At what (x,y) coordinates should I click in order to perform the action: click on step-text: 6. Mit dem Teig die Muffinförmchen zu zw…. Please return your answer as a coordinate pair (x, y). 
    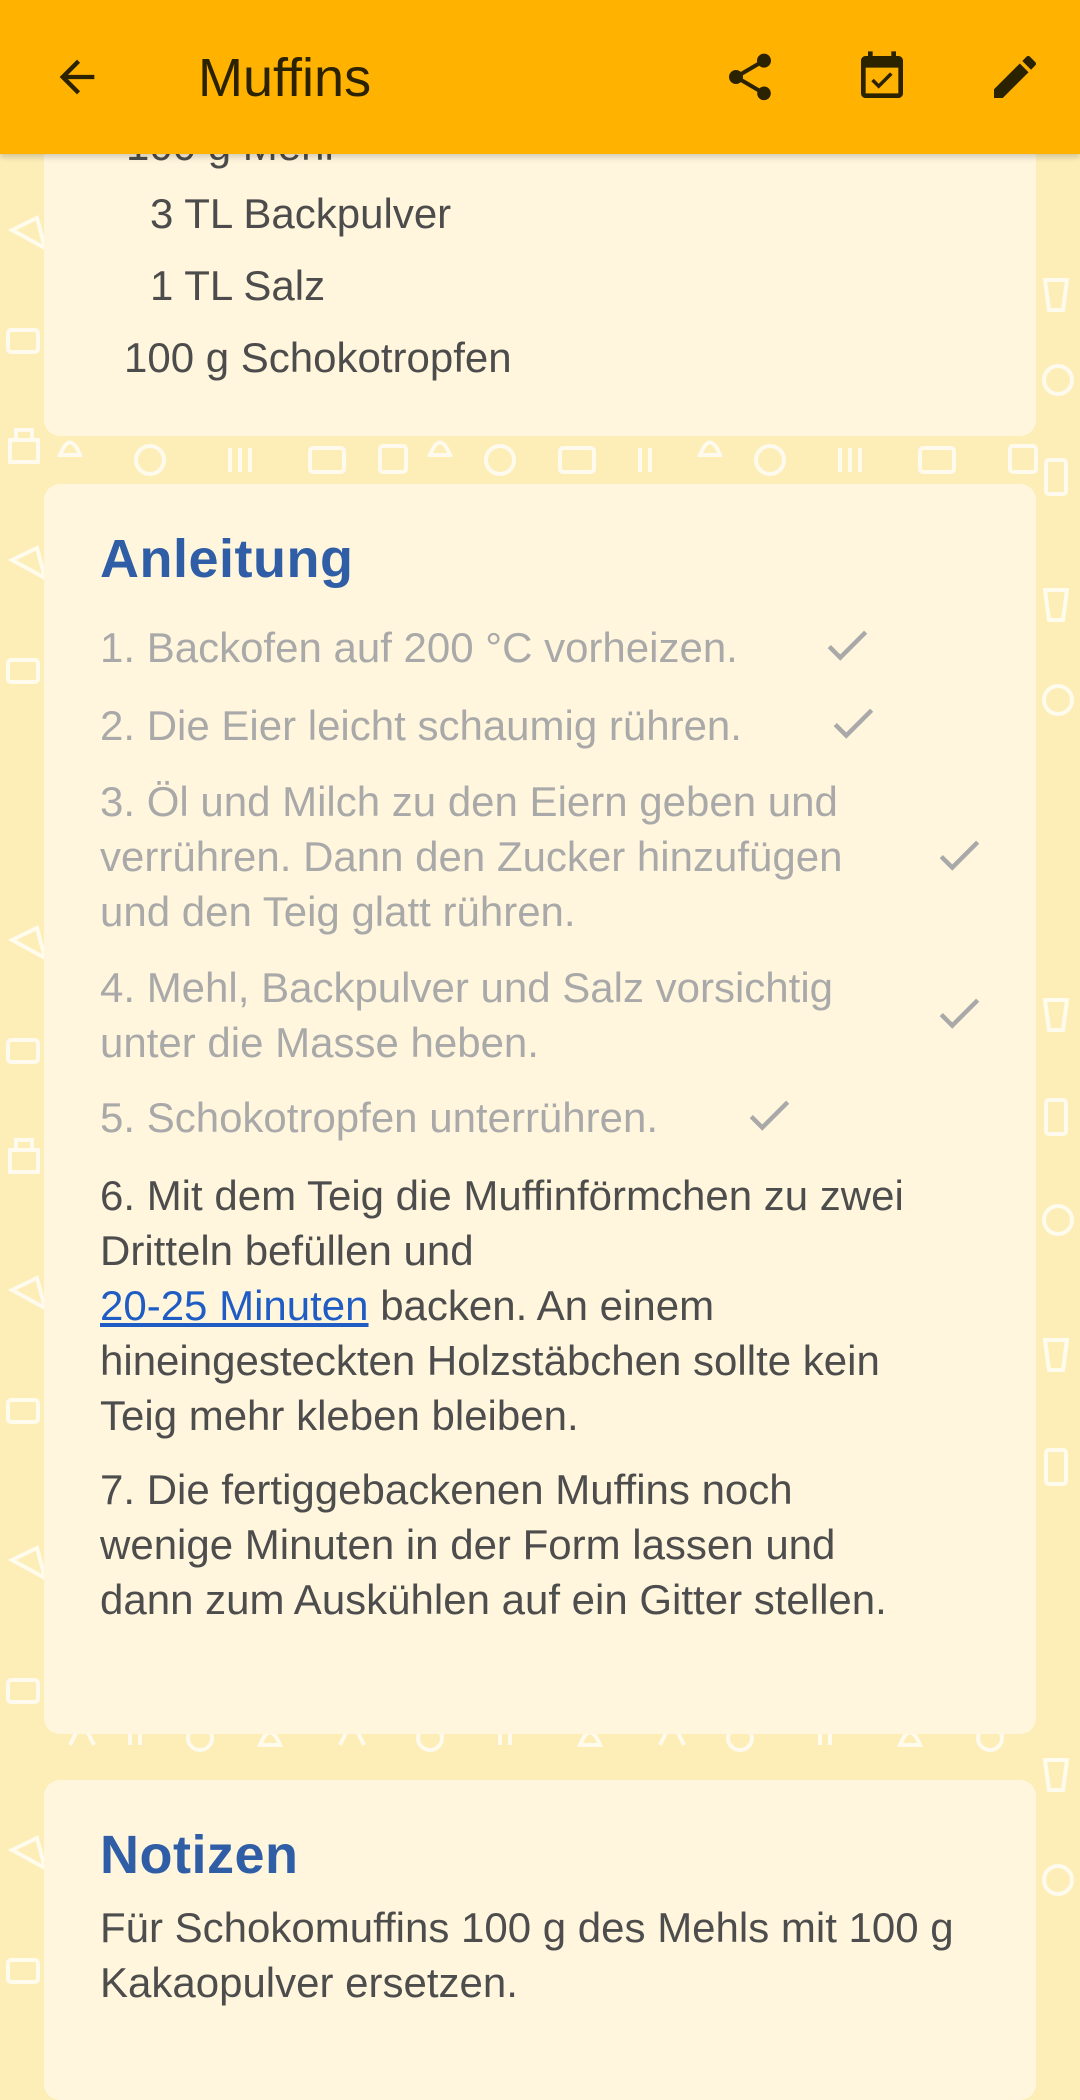
    Looking at the image, I should click on (502, 1223).